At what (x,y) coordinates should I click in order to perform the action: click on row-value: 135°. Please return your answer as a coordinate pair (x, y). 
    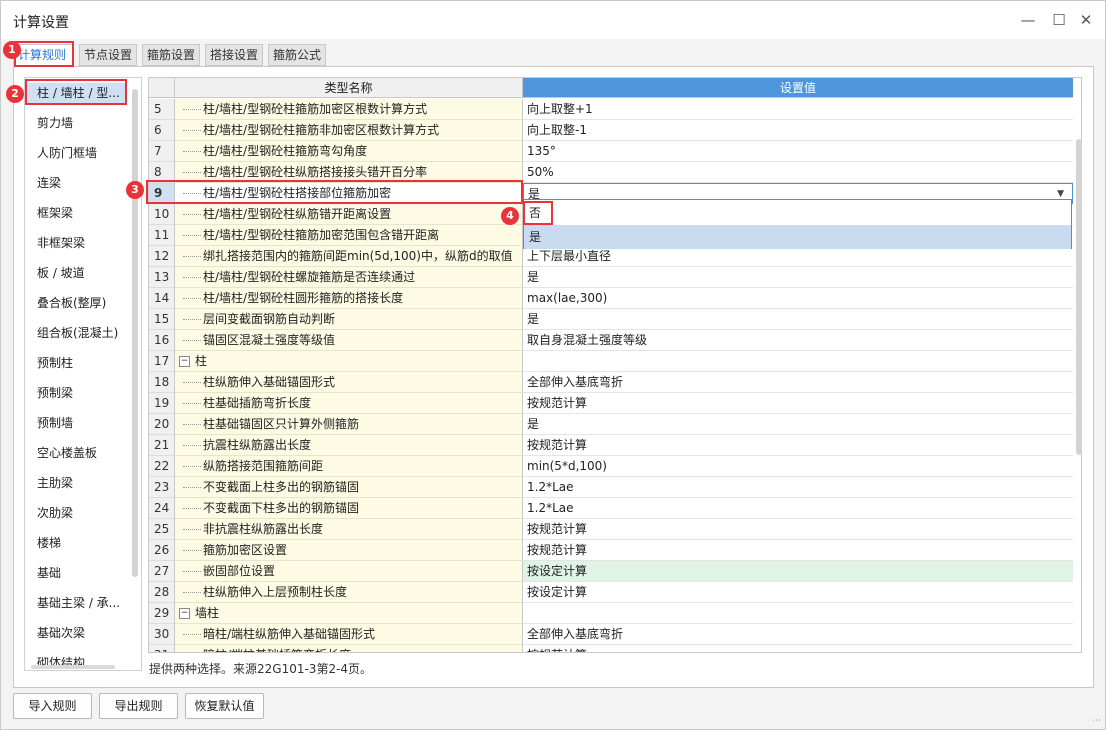
    Looking at the image, I should click on (798, 151).